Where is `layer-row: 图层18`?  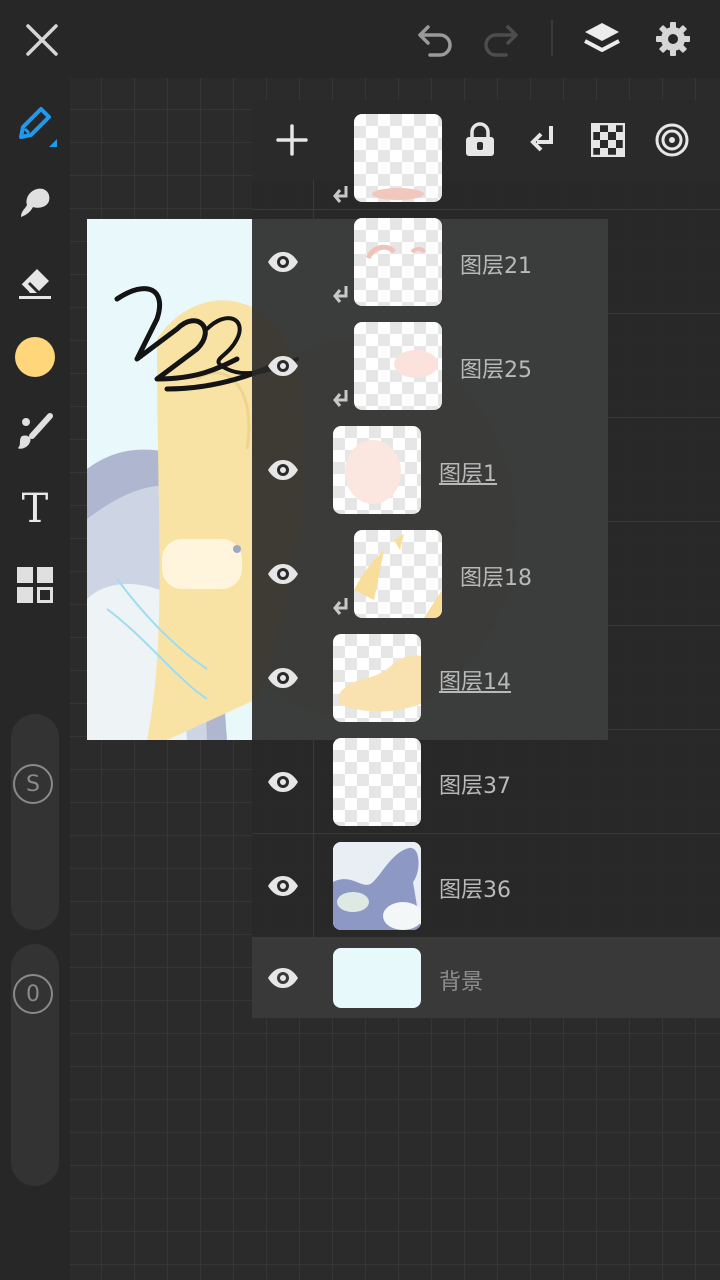
layer-row: 图层18 is located at coordinates (486, 574).